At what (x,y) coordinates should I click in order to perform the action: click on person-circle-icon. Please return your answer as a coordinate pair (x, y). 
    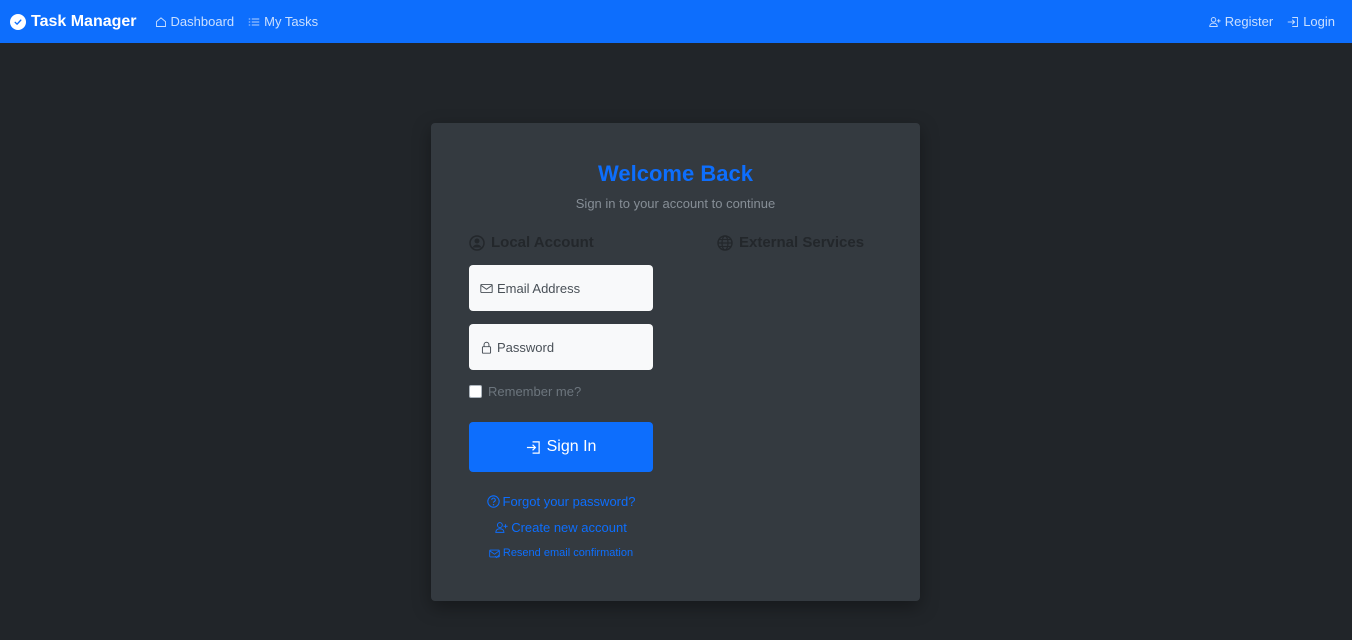
    Looking at the image, I should click on (477, 242).